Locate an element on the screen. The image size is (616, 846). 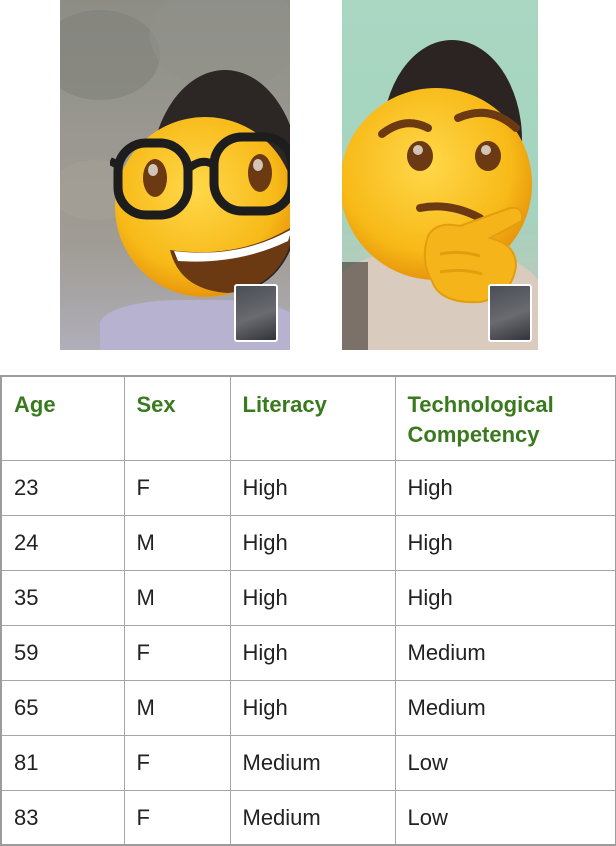
column-header-literacy: Literacy is located at coordinates (312, 418).